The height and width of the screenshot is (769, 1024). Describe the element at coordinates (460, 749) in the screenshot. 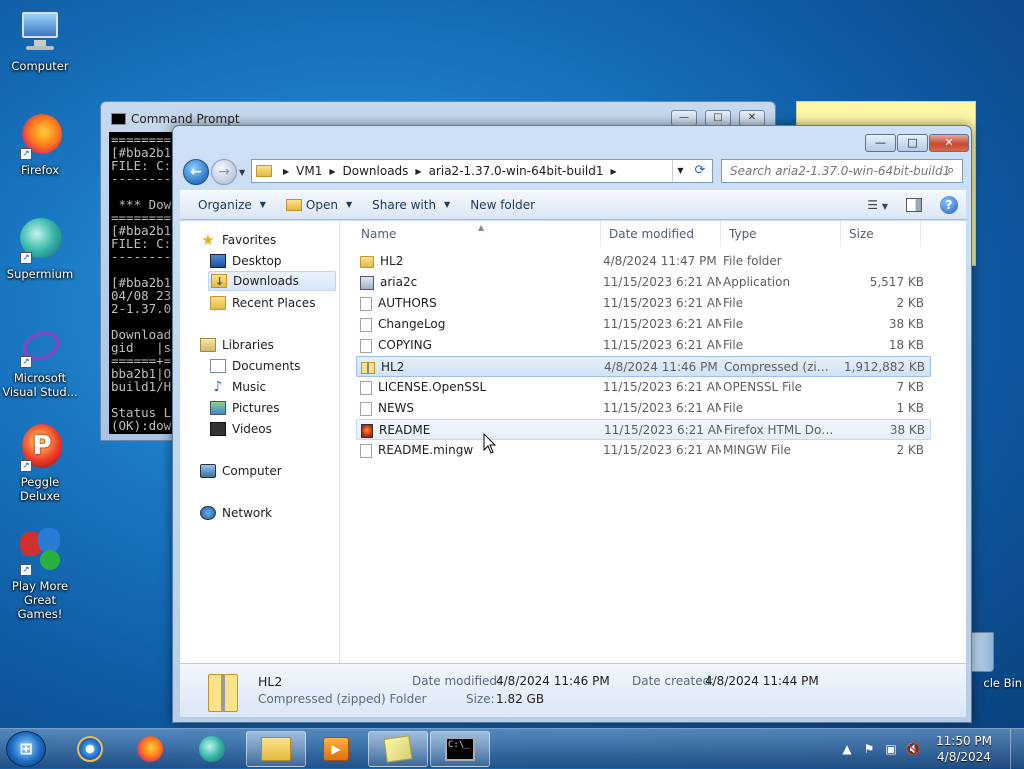

I see `taskbar-command-prompt: C:\_` at that location.